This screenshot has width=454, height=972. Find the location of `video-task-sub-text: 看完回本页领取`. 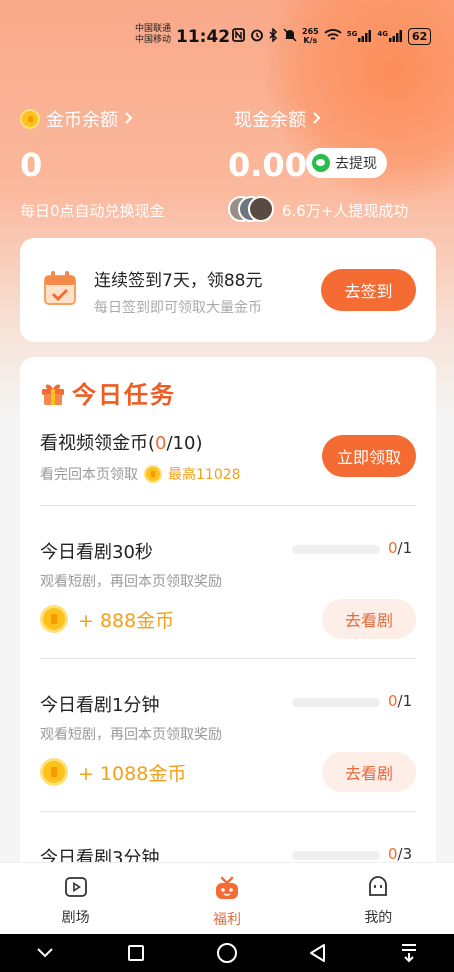

video-task-sub-text: 看完回本页领取 is located at coordinates (89, 475).